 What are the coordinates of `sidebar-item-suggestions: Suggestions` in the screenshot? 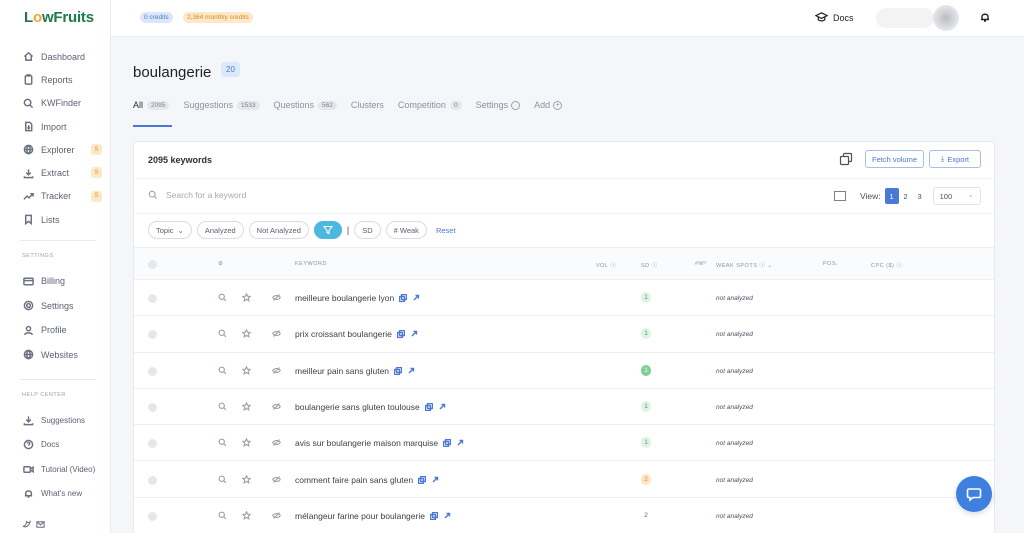 It's located at (55, 420).